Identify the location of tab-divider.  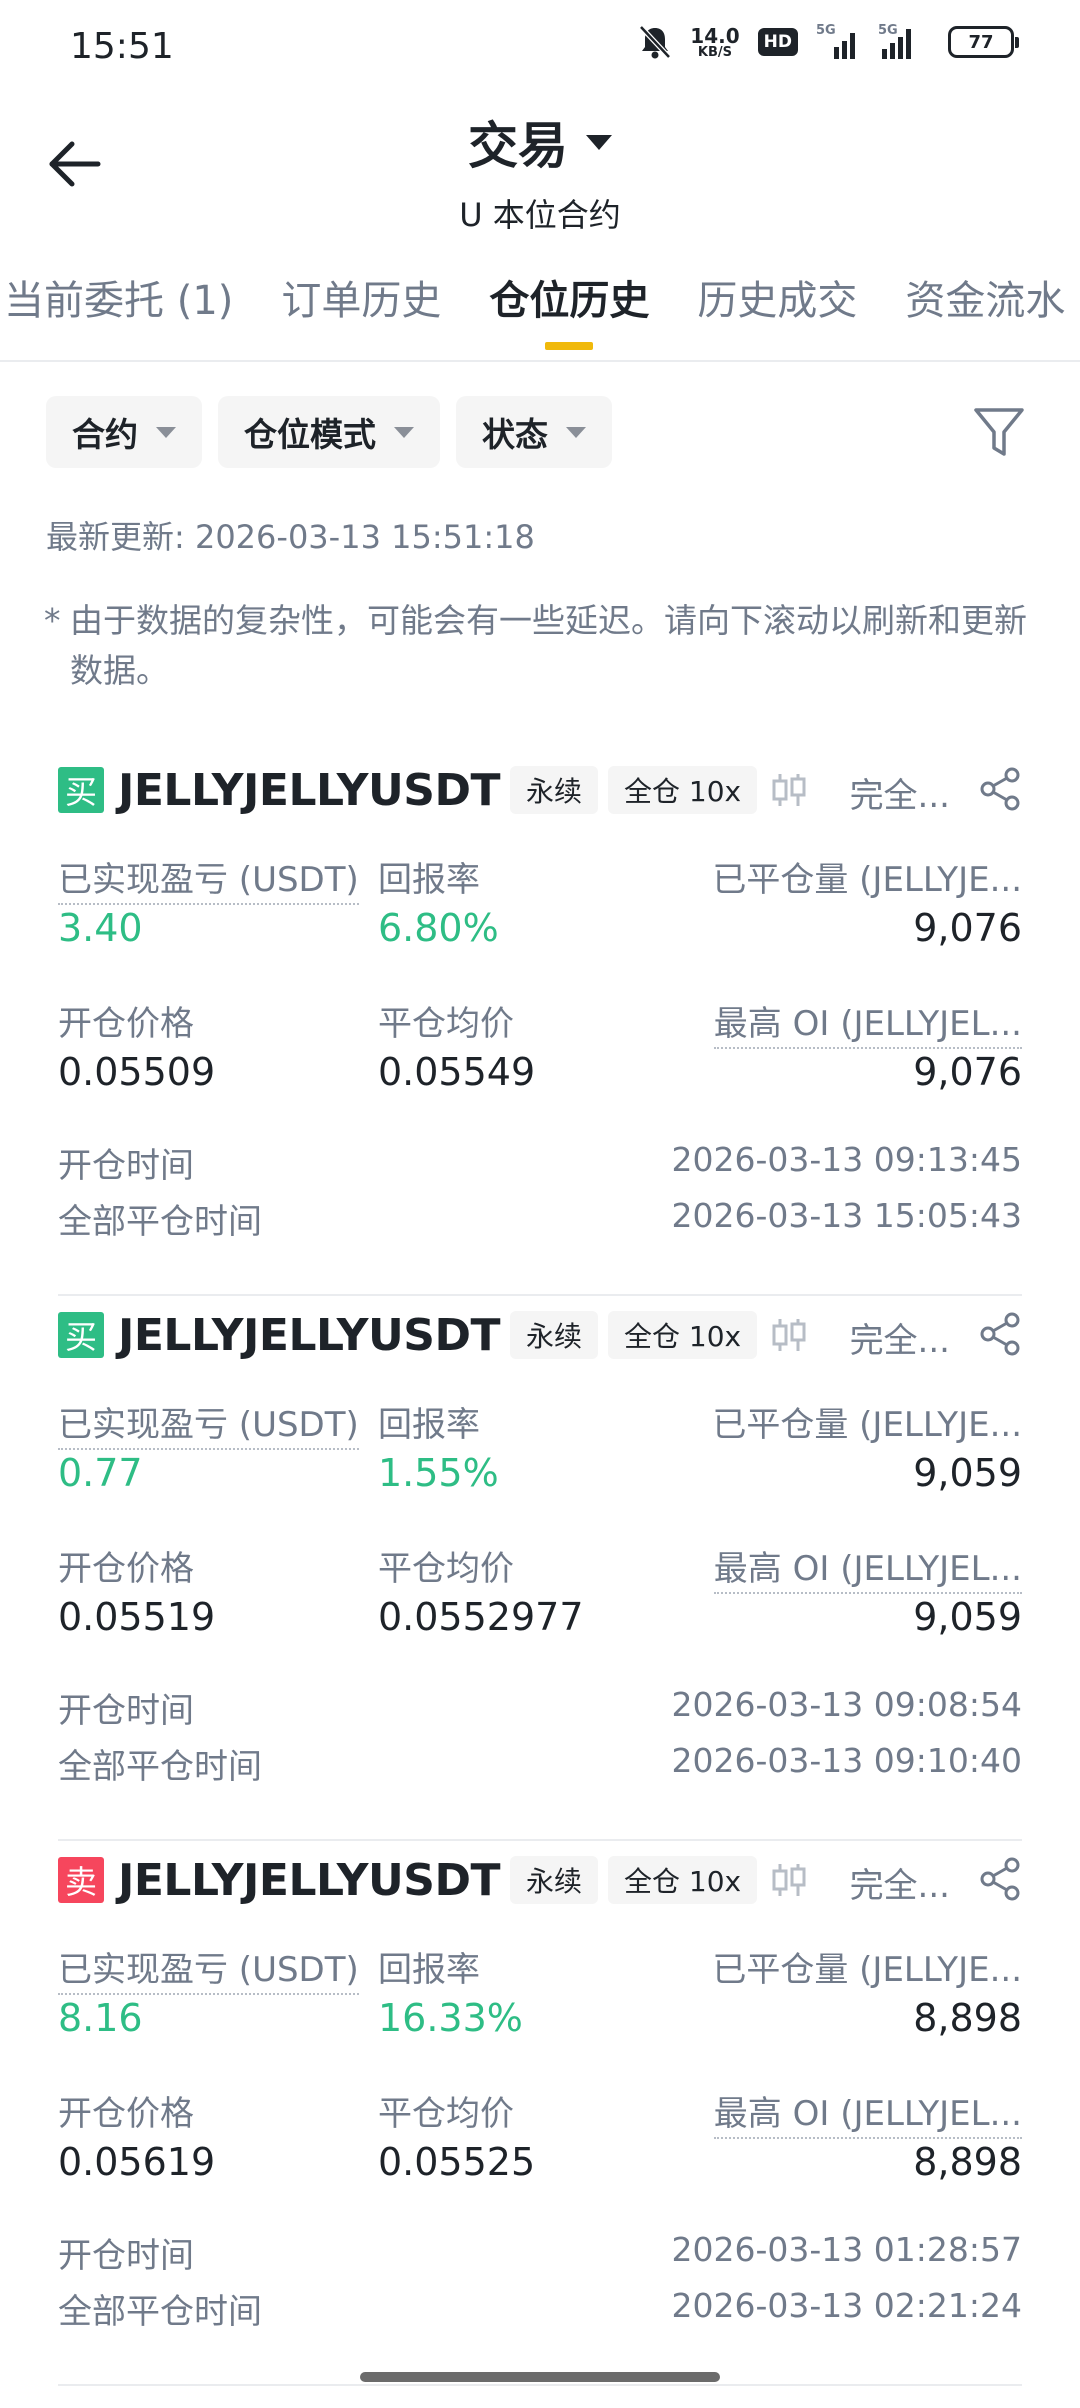
(540, 361).